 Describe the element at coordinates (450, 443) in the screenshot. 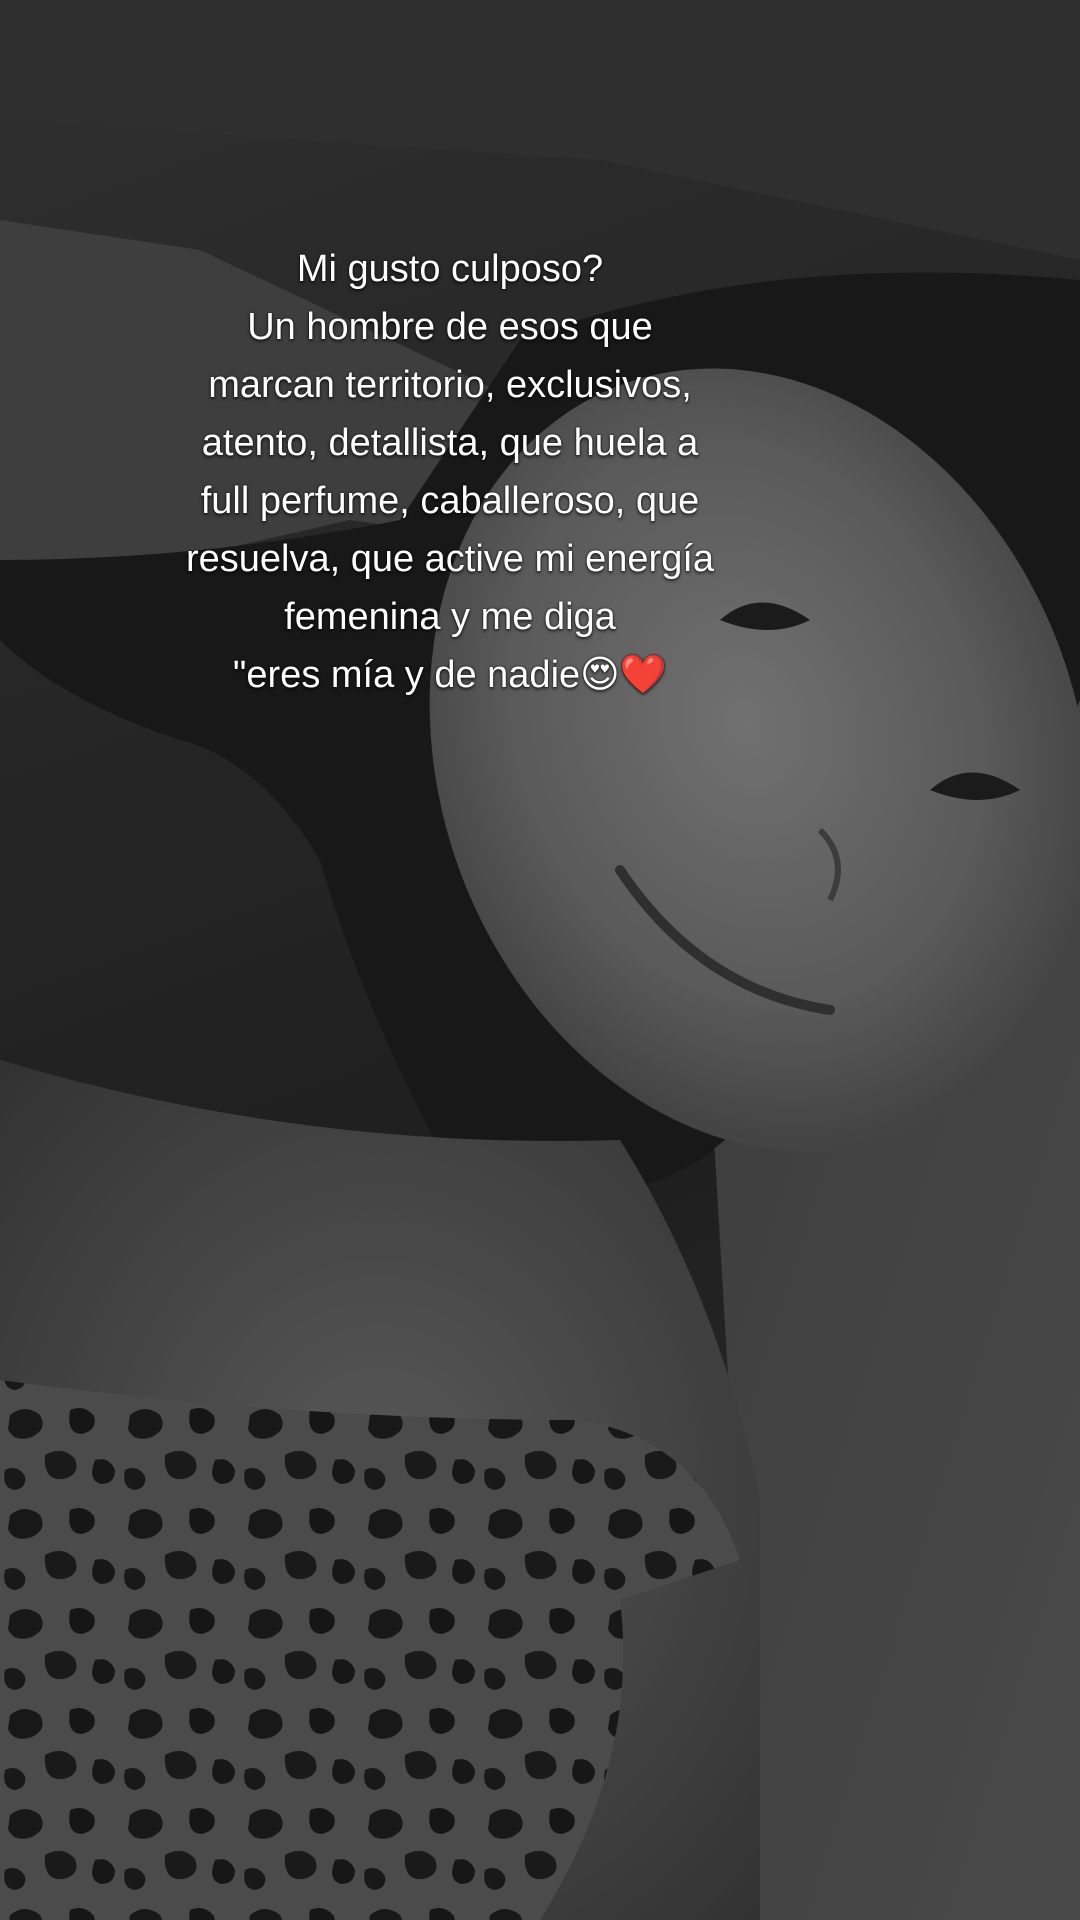

I see `caption-line: atento, detallista, que huela a` at that location.